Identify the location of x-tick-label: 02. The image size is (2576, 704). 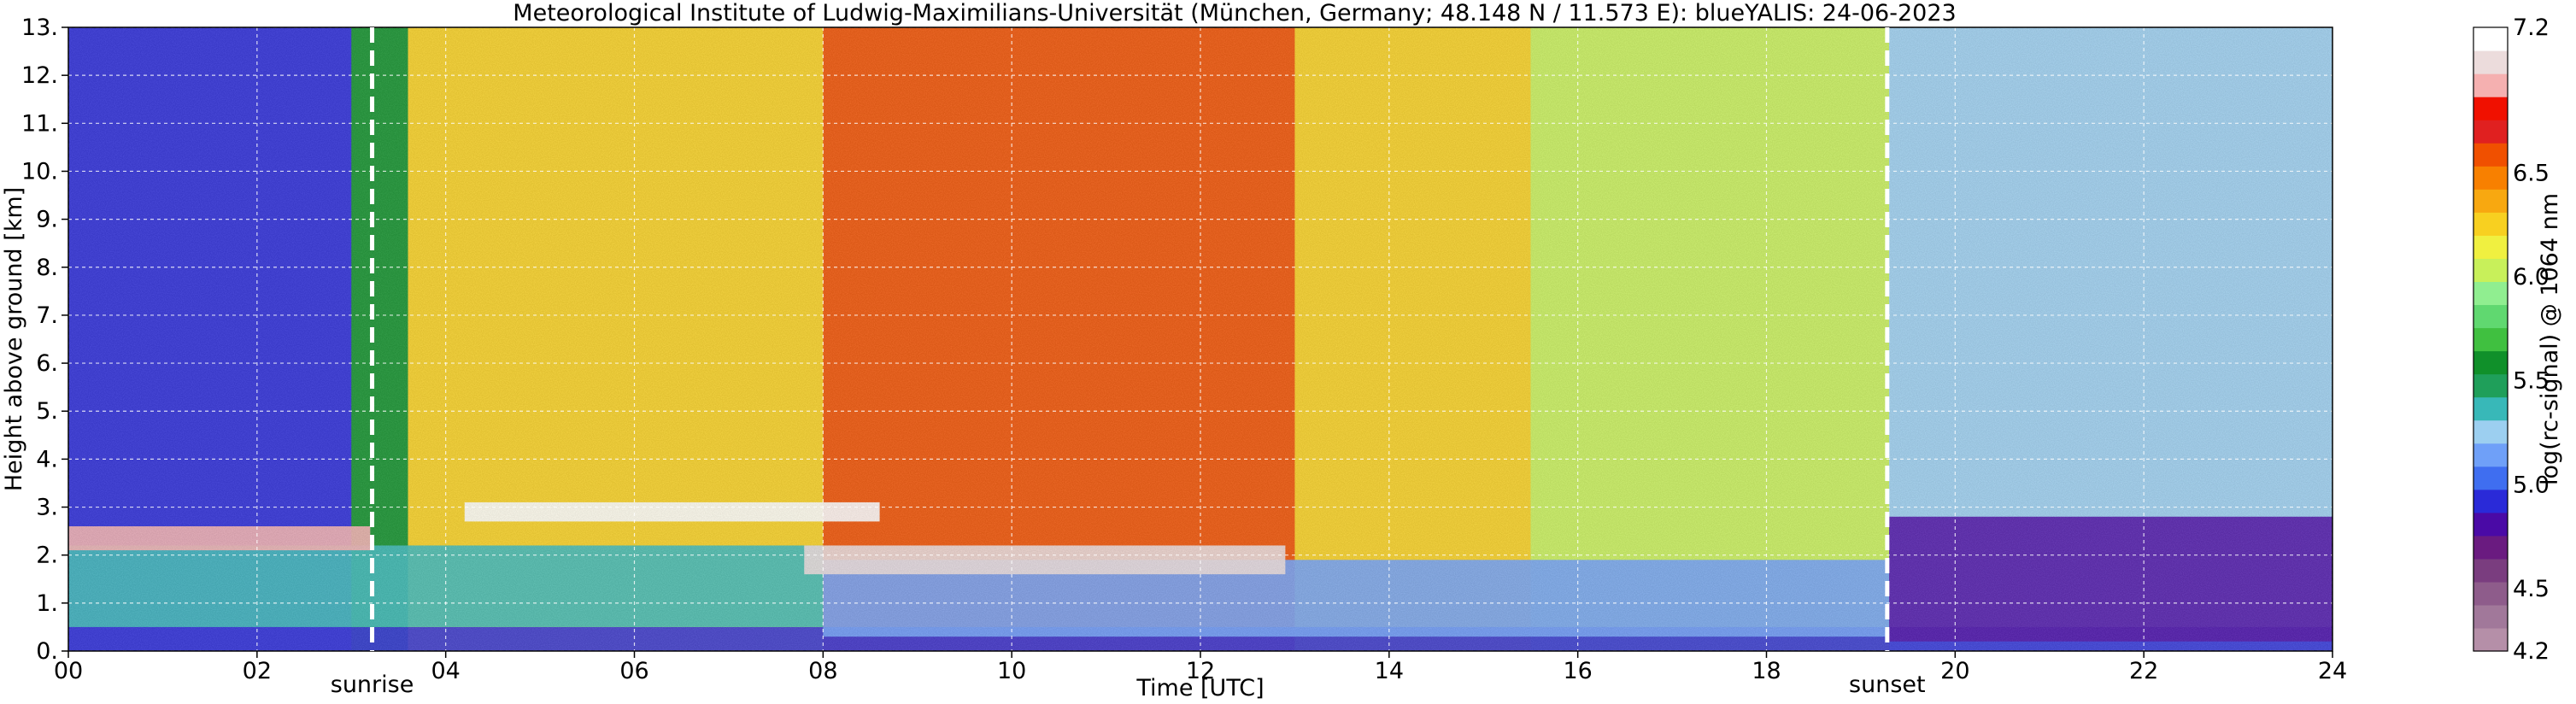
(257, 671).